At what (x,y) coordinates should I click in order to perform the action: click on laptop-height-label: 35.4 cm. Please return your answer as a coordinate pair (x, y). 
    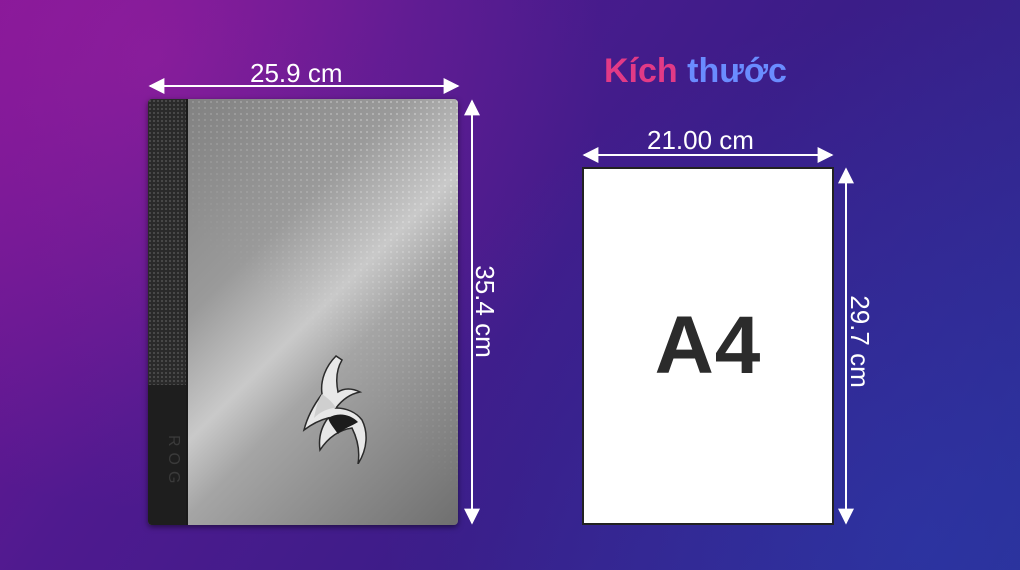
    Looking at the image, I should click on (484, 311).